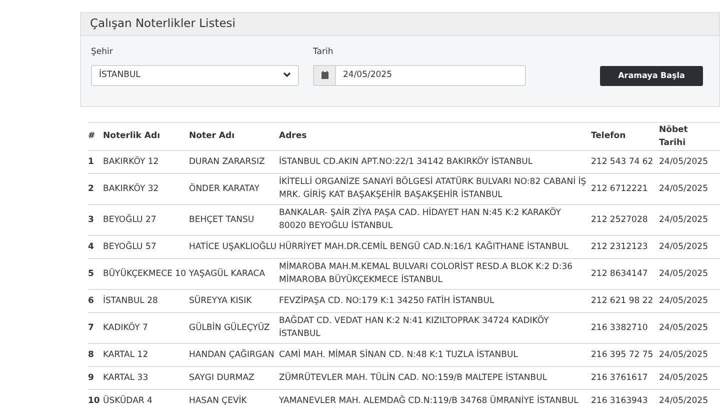 The width and height of the screenshot is (720, 409). I want to click on panel-title: Çalışan Noterlikler Listesi, so click(163, 23).